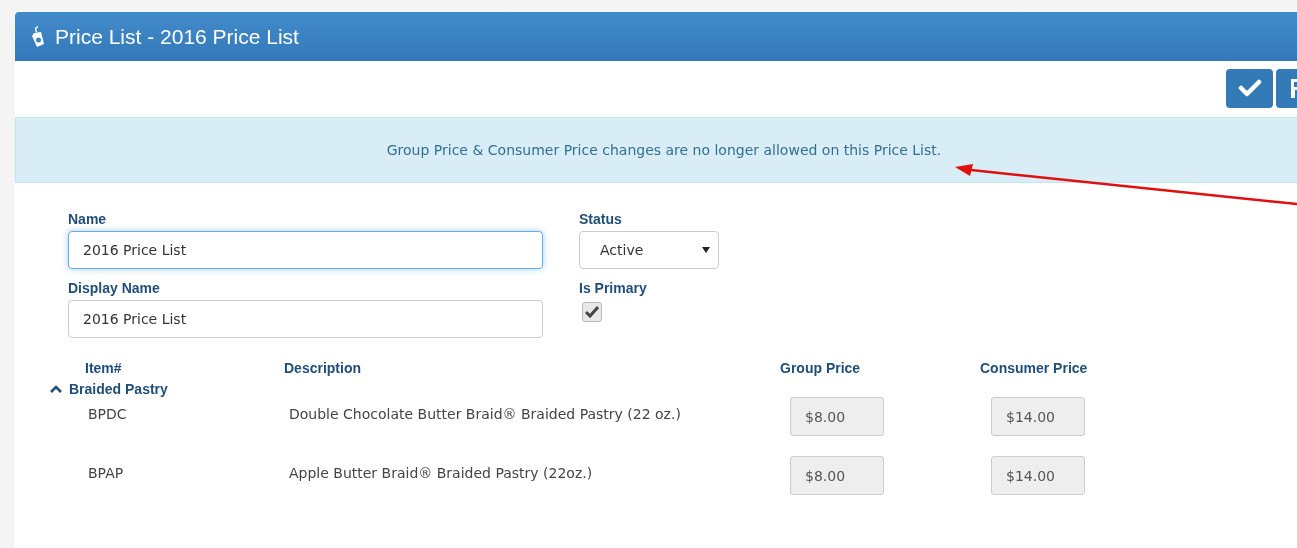 This screenshot has width=1297, height=548. Describe the element at coordinates (87, 220) in the screenshot. I see `field-label: Name` at that location.